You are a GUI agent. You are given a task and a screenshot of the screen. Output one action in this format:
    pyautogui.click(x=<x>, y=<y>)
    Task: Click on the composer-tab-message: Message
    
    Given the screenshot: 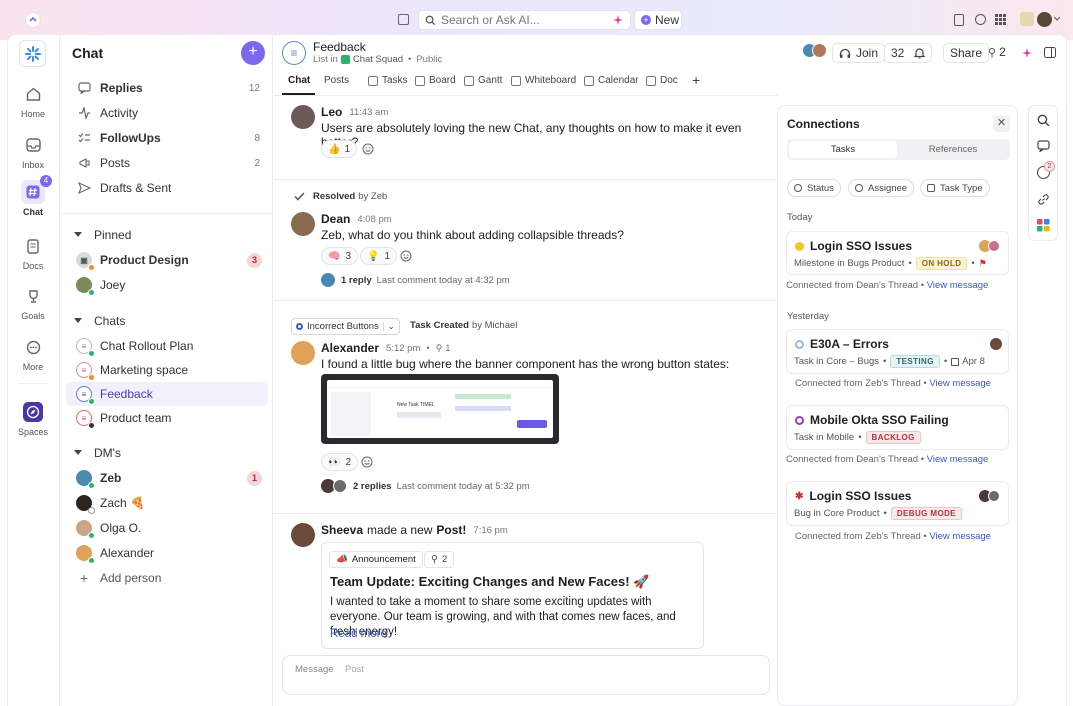 What is the action you would take?
    pyautogui.click(x=314, y=669)
    